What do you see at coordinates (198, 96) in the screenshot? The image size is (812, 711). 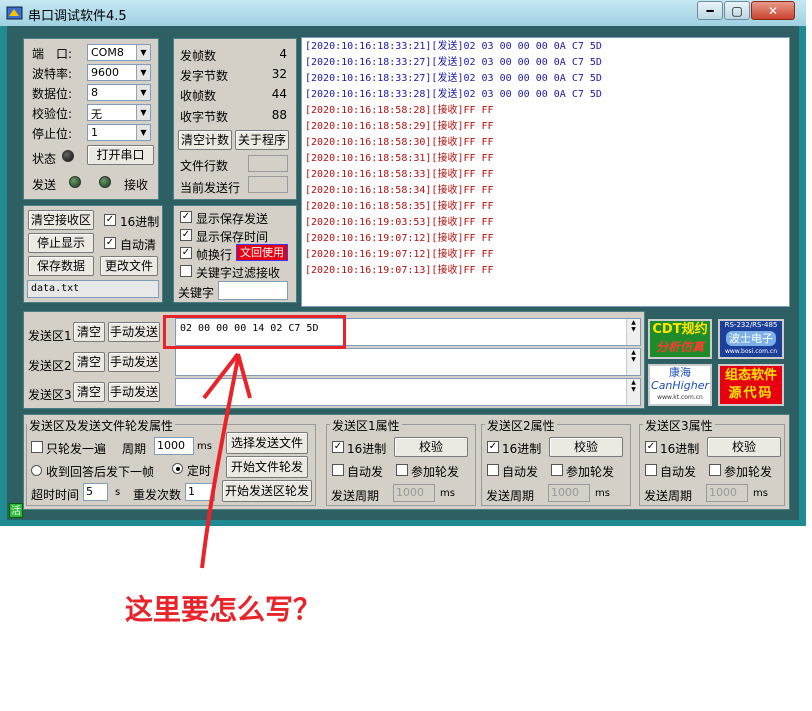 I see `recv-frames-label: 收帧数` at bounding box center [198, 96].